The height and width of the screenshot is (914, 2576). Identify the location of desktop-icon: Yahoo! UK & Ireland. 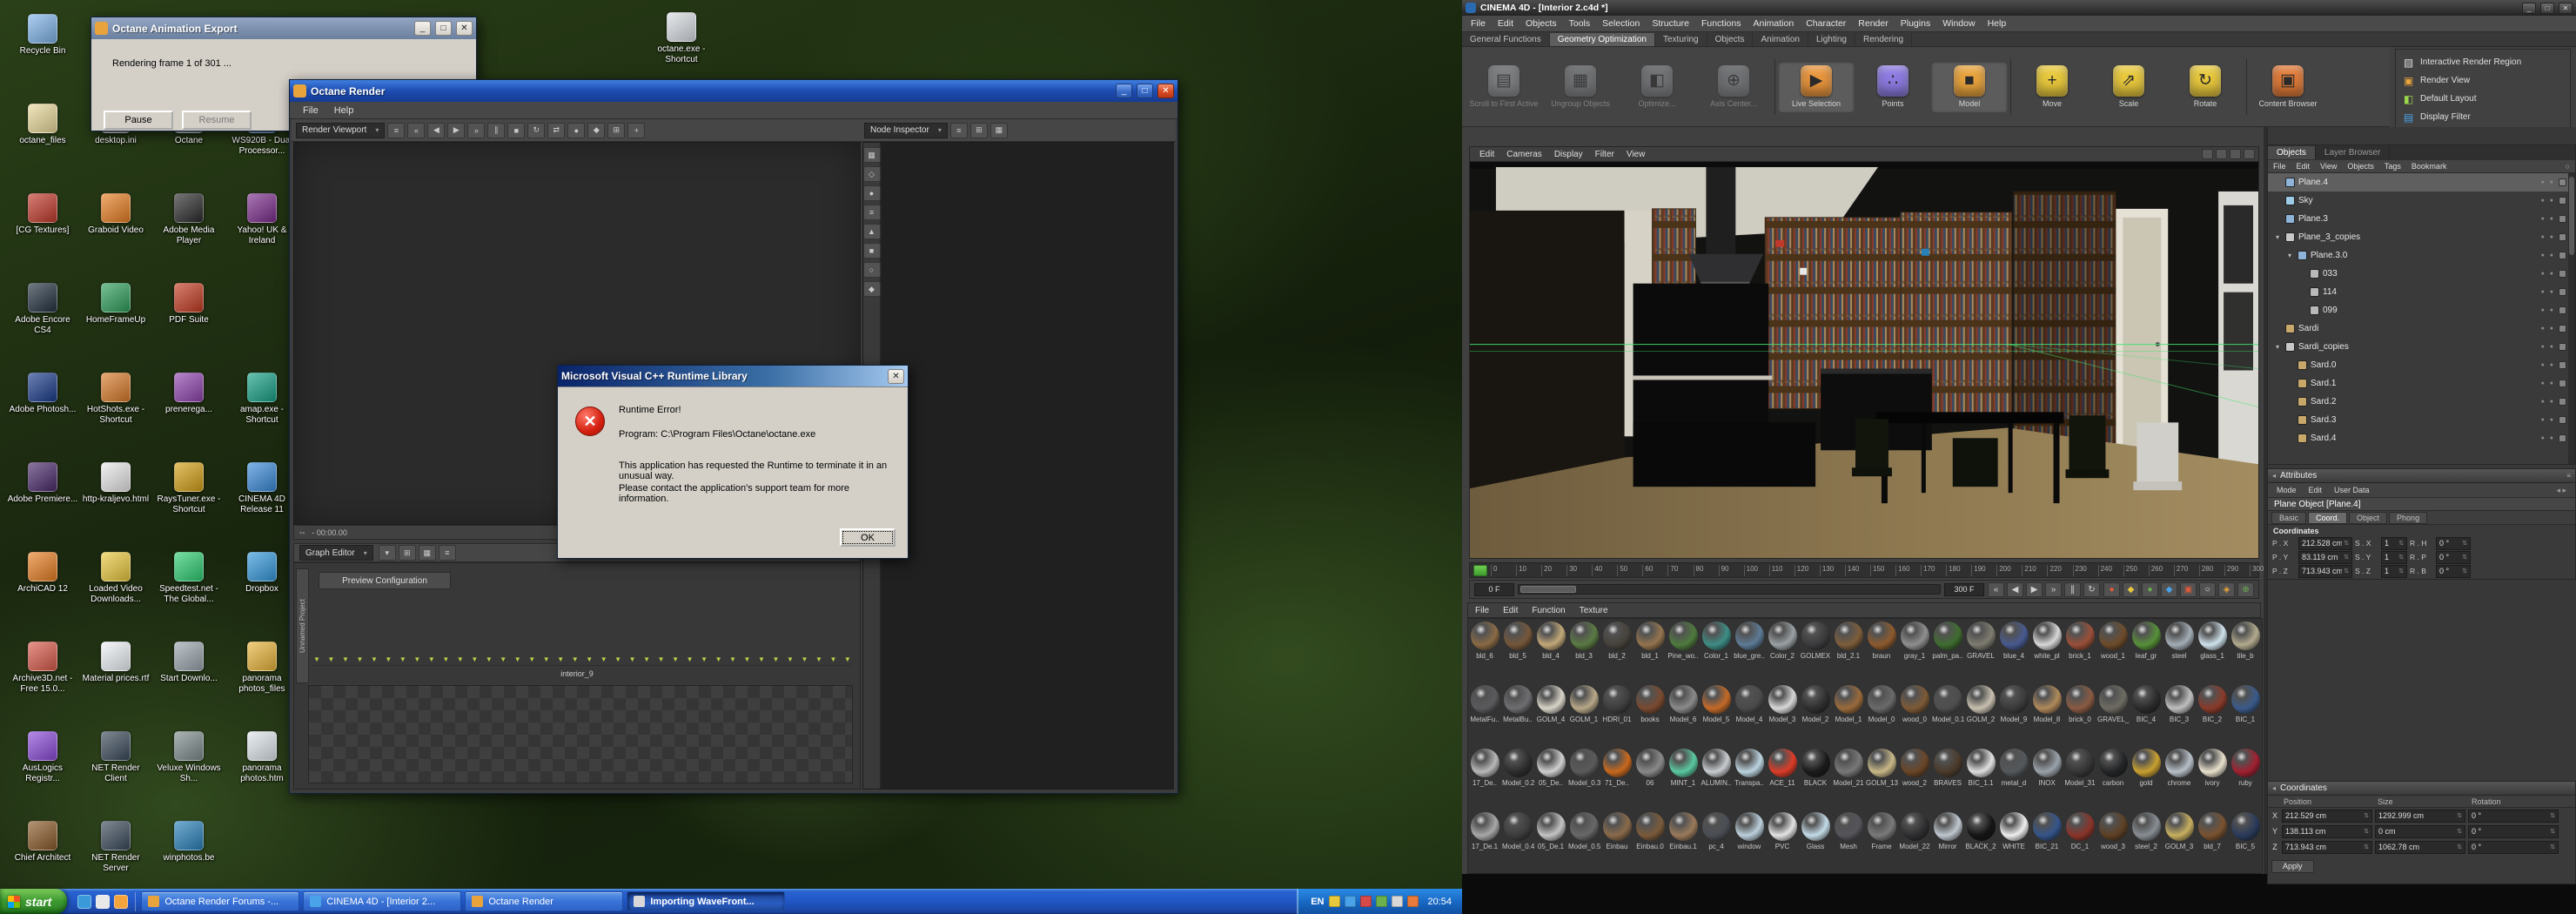
(262, 219).